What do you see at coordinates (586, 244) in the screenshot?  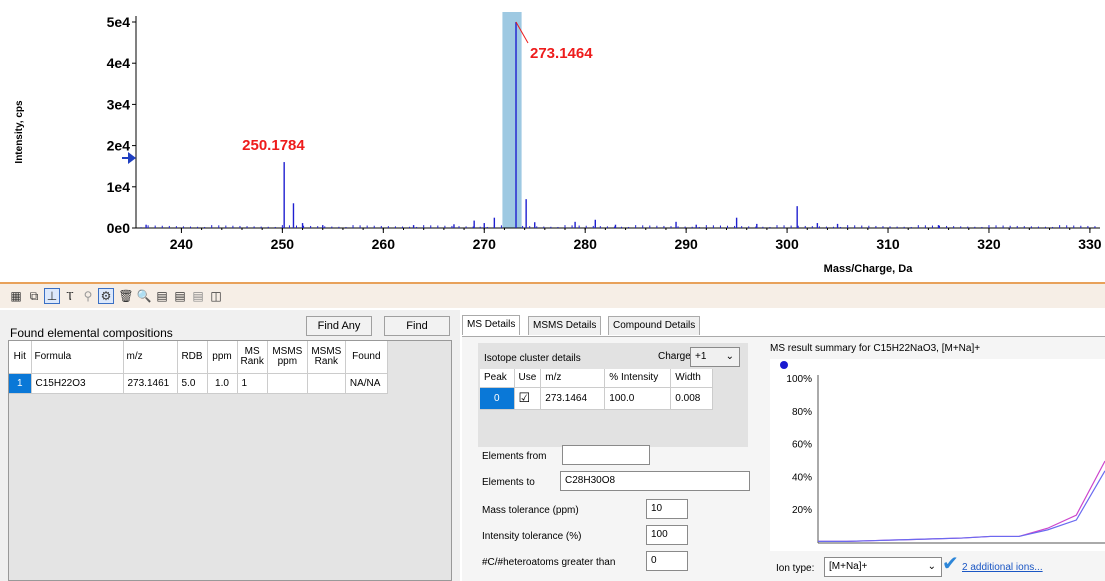 I see `x-tick-label: 280` at bounding box center [586, 244].